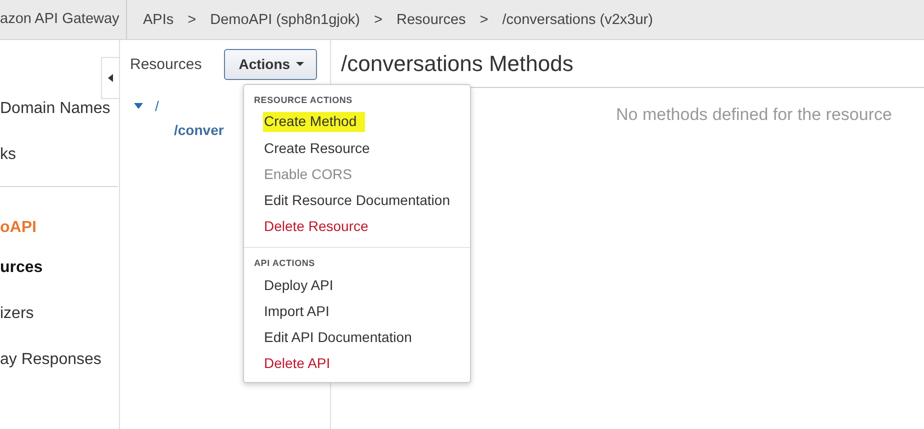 The height and width of the screenshot is (429, 924). What do you see at coordinates (158, 20) in the screenshot?
I see `breadcrumb-link: APIs` at bounding box center [158, 20].